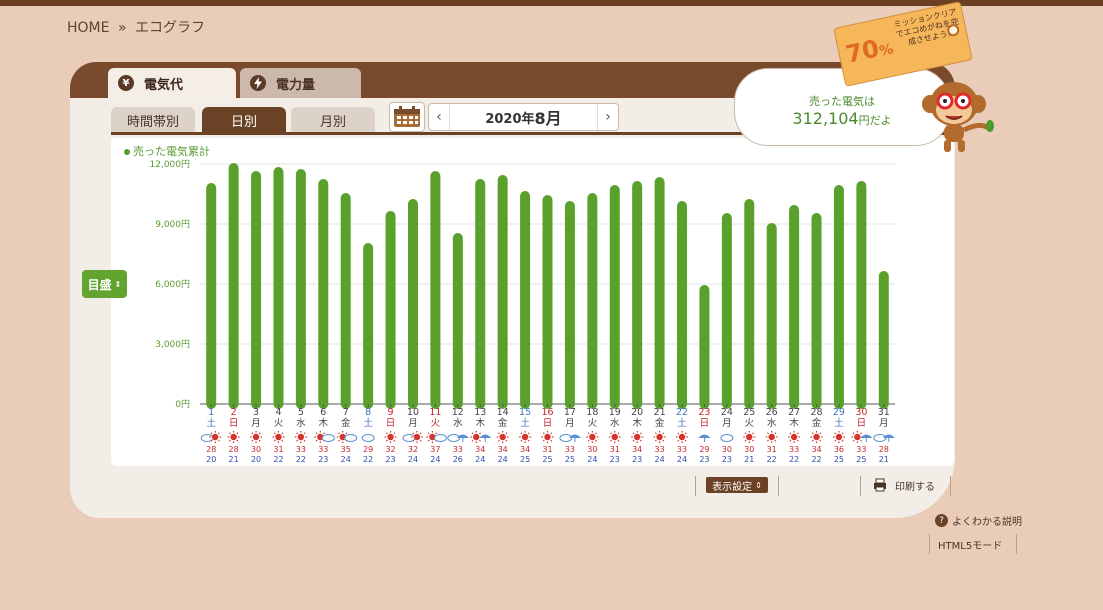 The height and width of the screenshot is (610, 1103). What do you see at coordinates (256, 412) in the screenshot?
I see `x-tick-label-day: 3` at bounding box center [256, 412].